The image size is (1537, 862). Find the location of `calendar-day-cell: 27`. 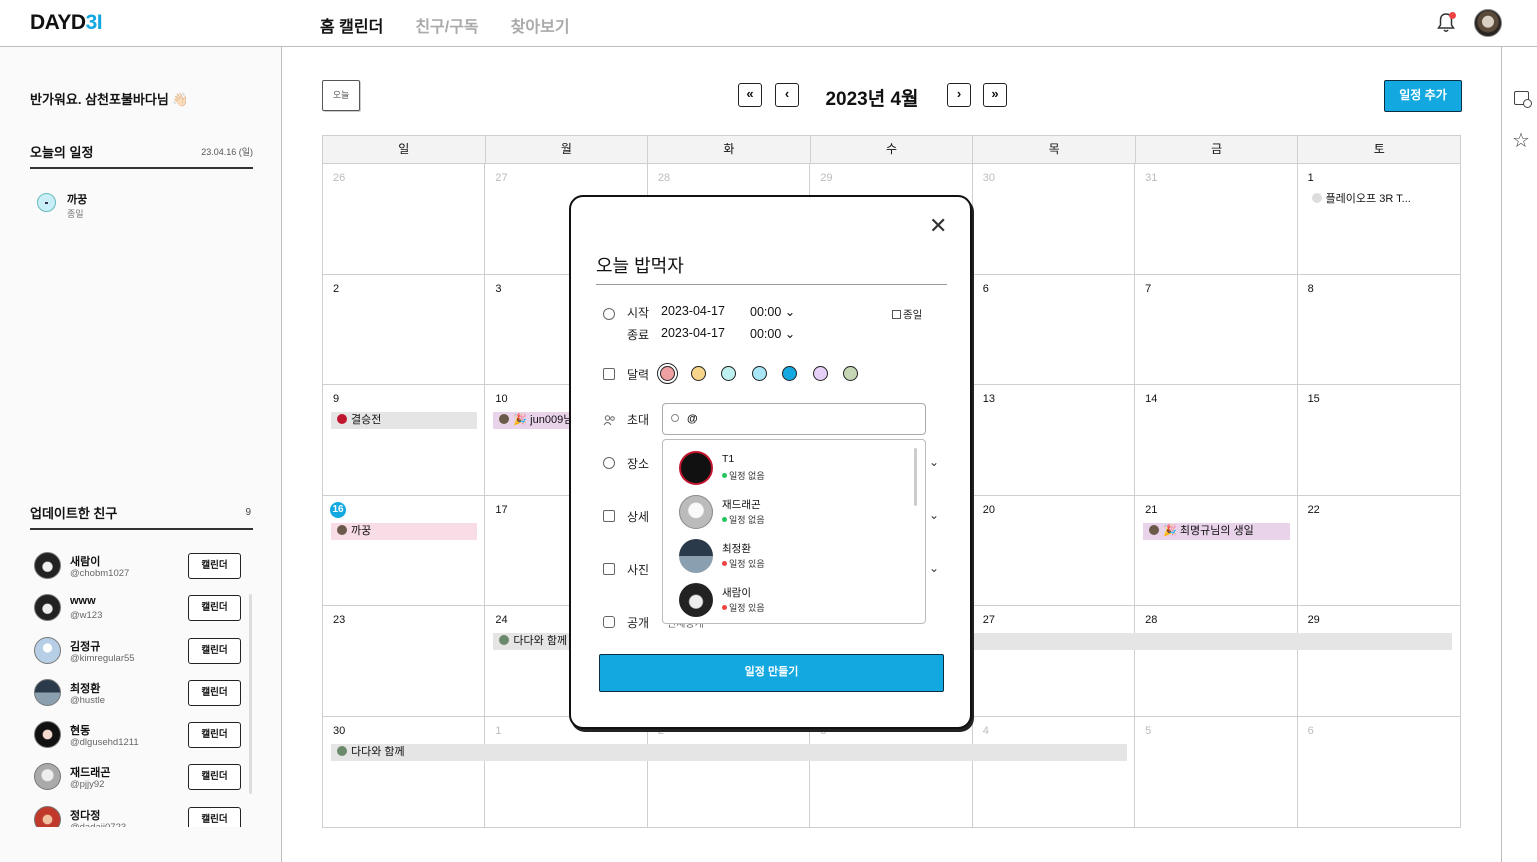

calendar-day-cell: 27 is located at coordinates (1054, 661).